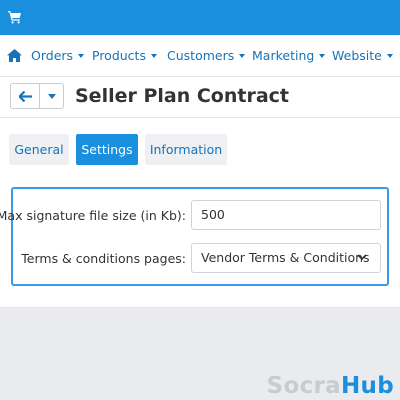  I want to click on tab-information: Information, so click(186, 149).